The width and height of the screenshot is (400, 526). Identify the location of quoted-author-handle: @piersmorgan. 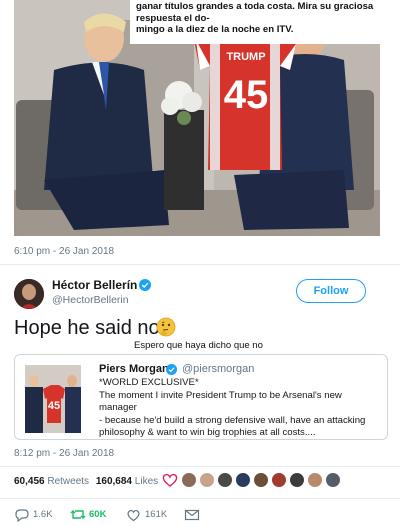
(218, 369).